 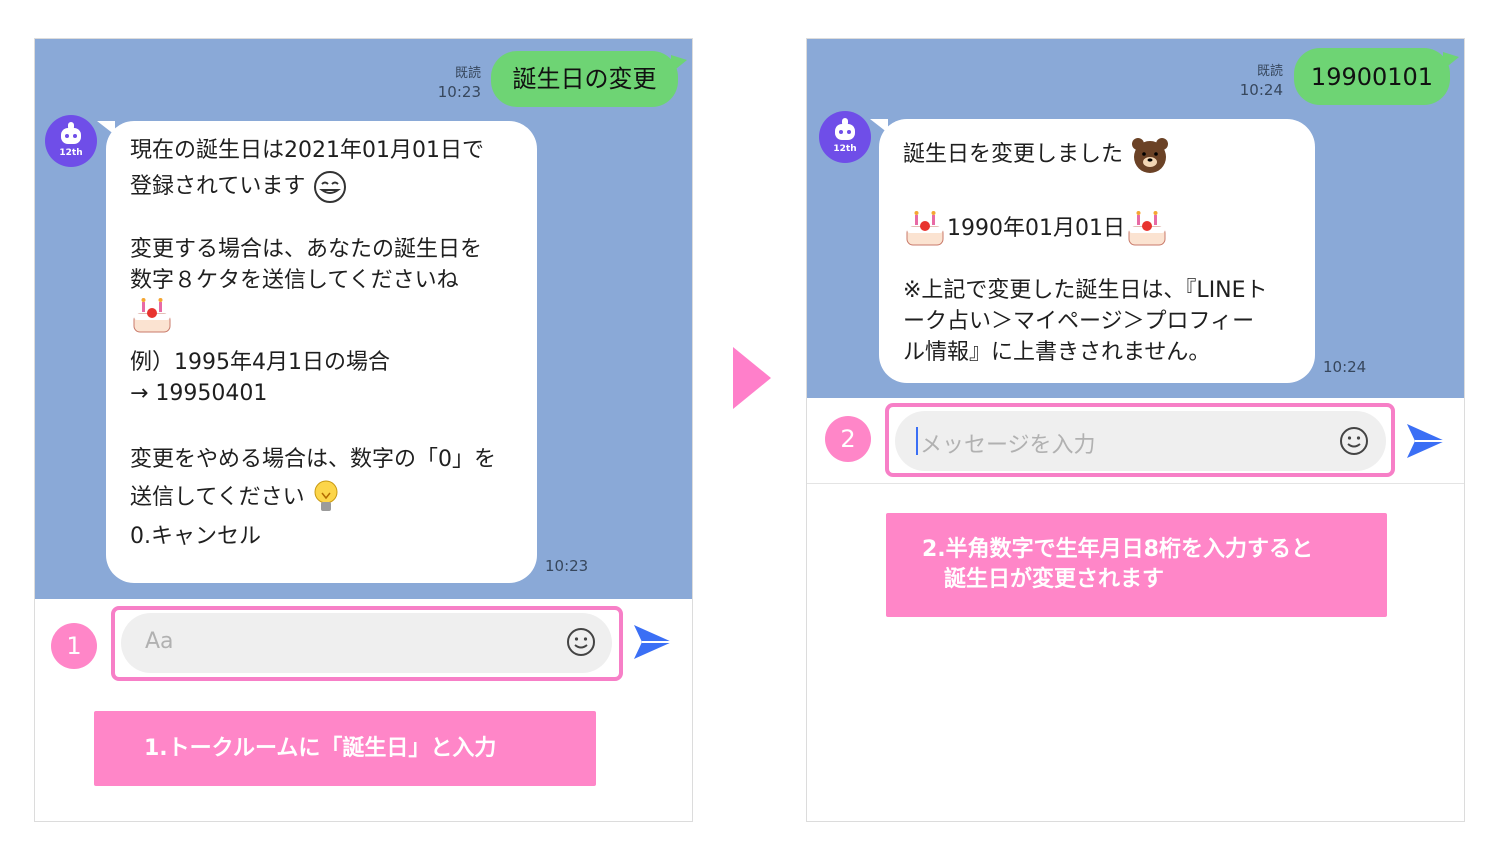 I want to click on bot-line: ーク占い＞マイページ＞プロフィー, so click(x=1079, y=321).